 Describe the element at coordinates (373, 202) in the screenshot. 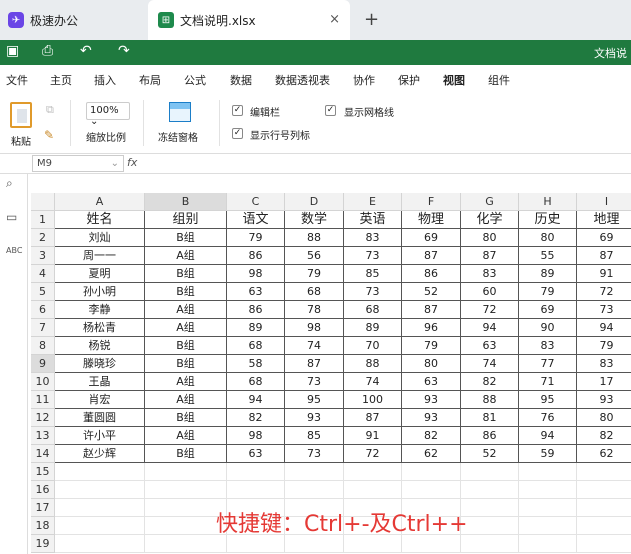

I see `column-header-e: E` at that location.